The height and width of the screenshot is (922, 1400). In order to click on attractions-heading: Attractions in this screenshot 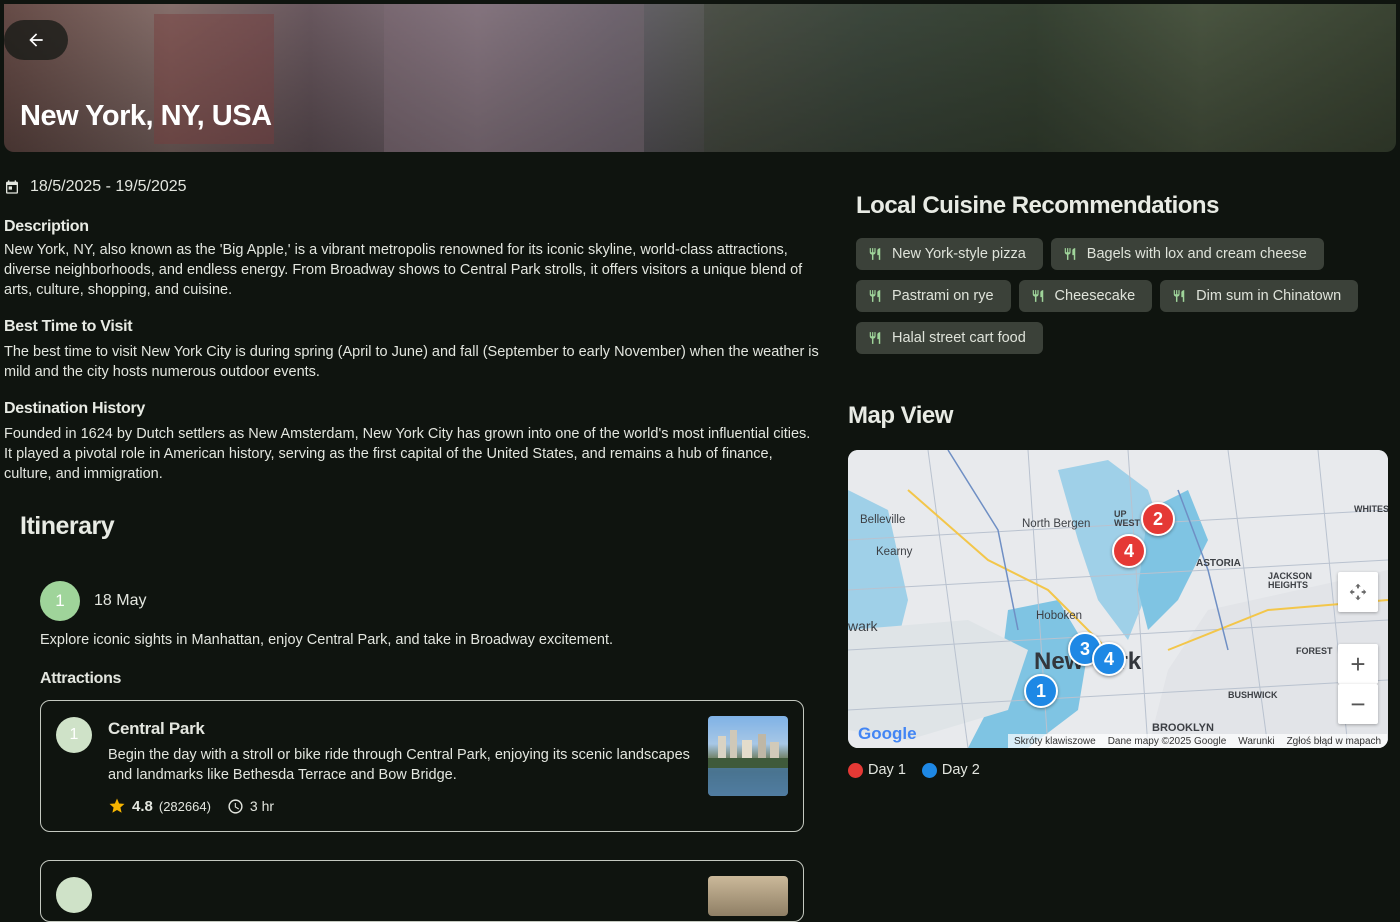, I will do `click(81, 678)`.